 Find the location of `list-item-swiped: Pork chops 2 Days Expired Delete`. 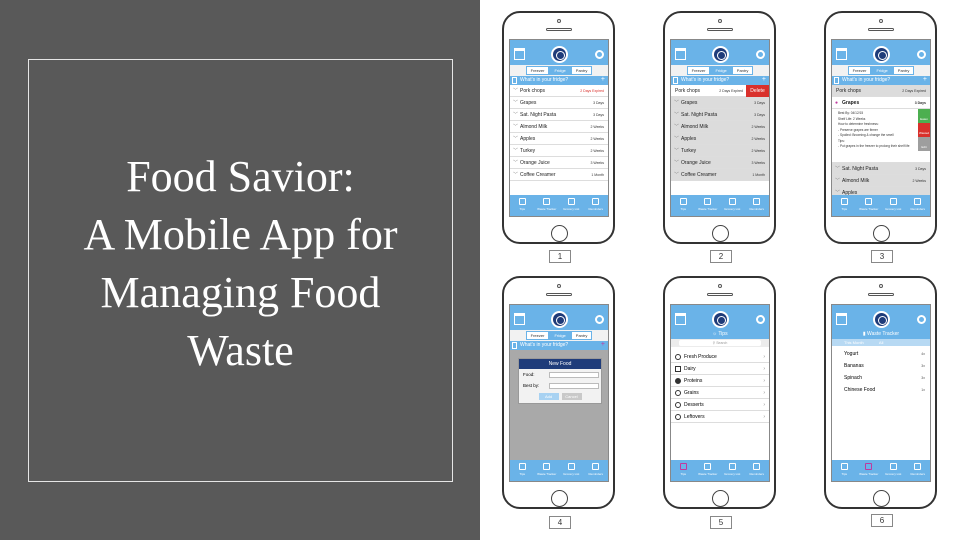

list-item-swiped: Pork chops 2 Days Expired Delete is located at coordinates (720, 91).